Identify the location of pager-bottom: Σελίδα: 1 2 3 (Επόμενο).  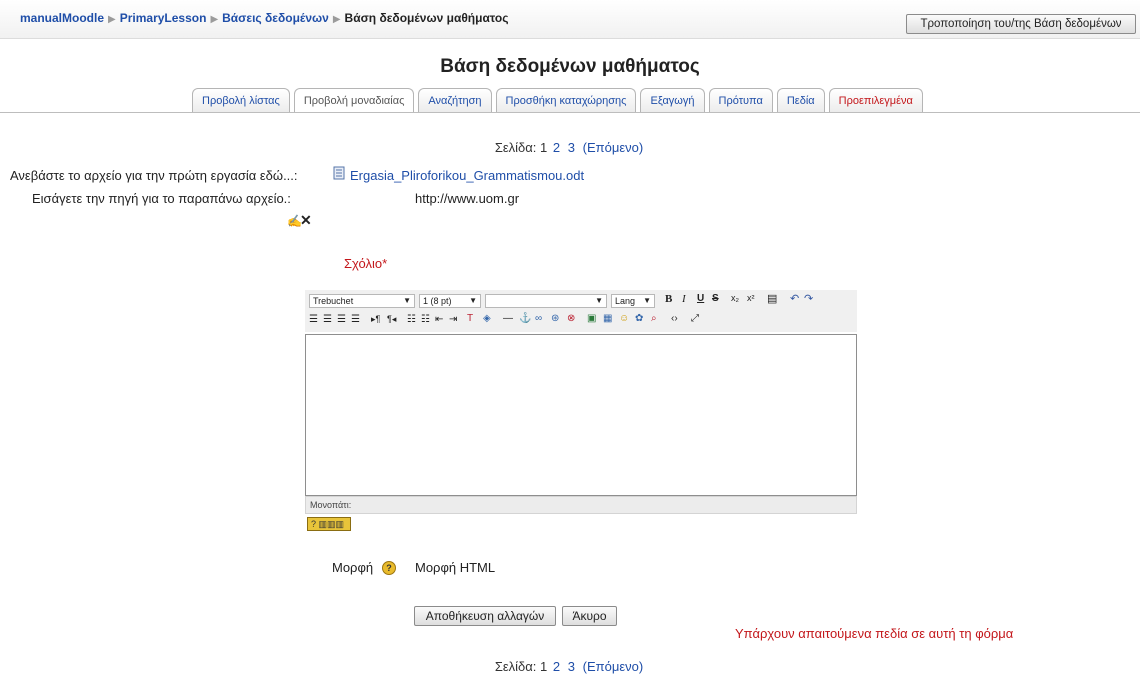
(570, 666).